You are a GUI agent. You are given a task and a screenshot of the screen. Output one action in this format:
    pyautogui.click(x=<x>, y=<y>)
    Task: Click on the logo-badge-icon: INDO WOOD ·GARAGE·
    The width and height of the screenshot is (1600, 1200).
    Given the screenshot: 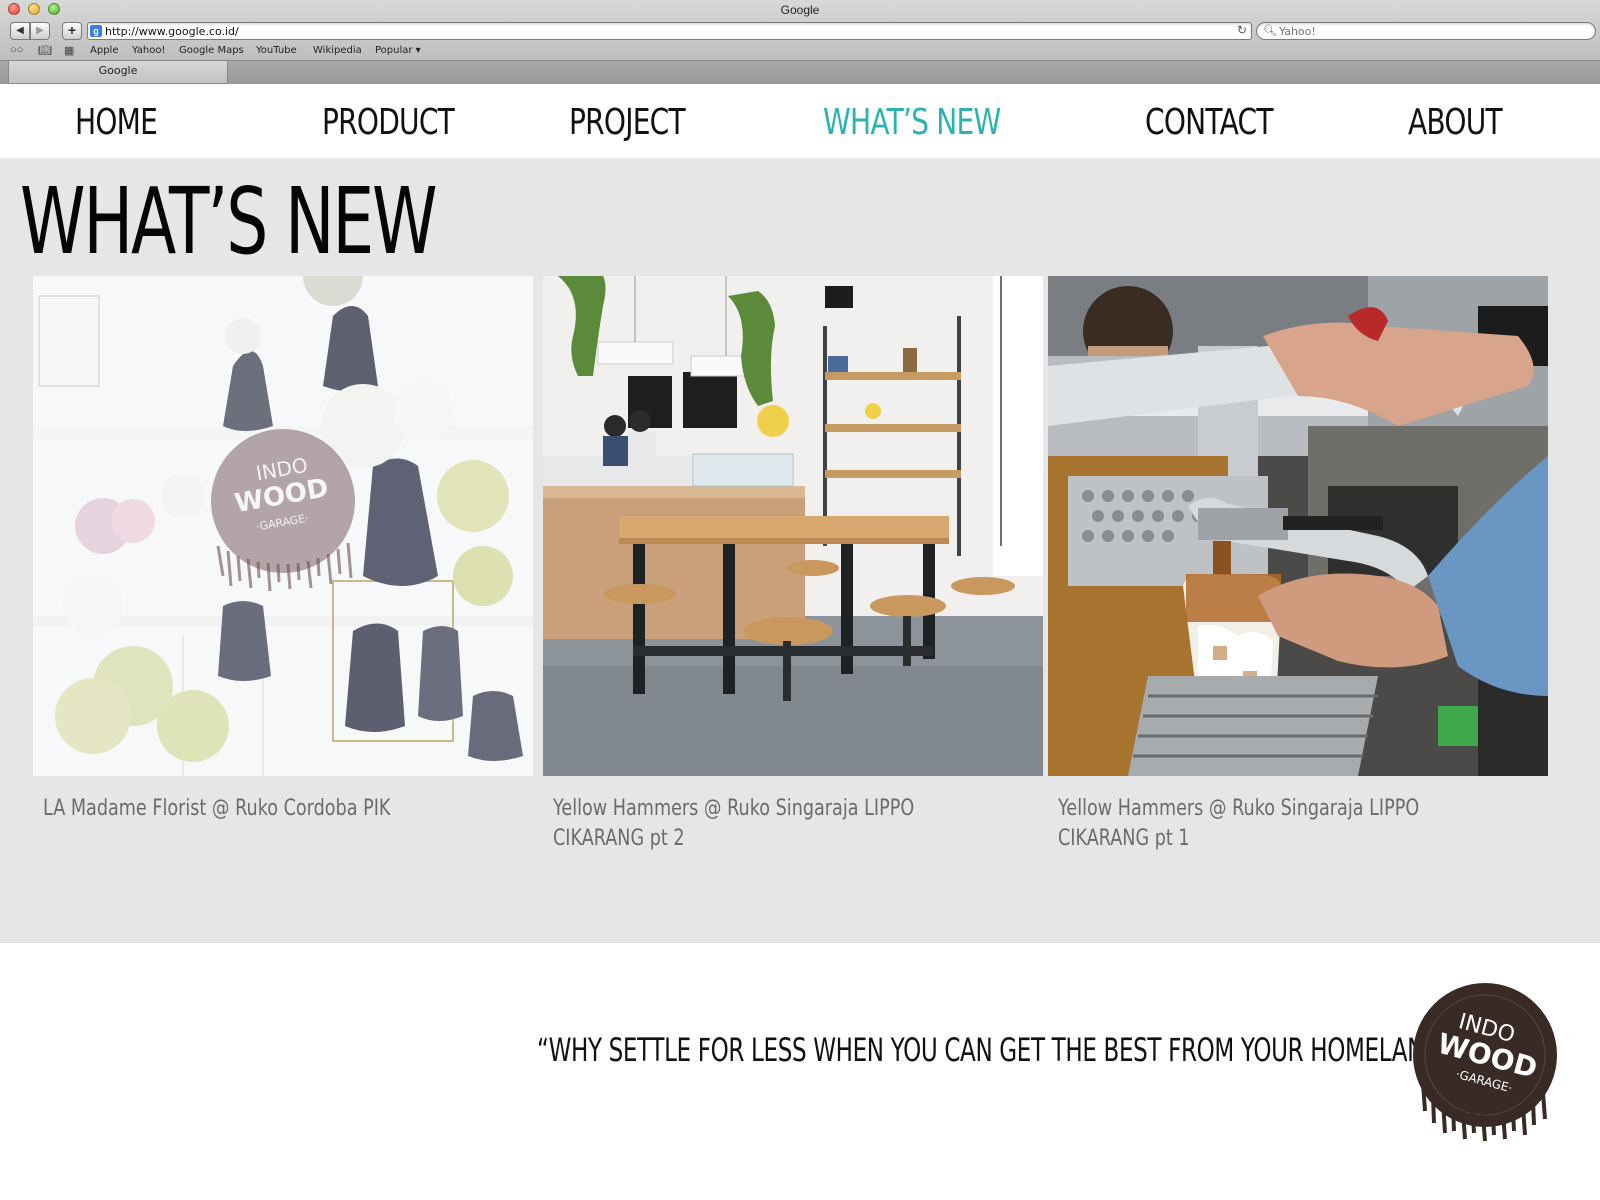 What is the action you would take?
    pyautogui.click(x=1485, y=1062)
    